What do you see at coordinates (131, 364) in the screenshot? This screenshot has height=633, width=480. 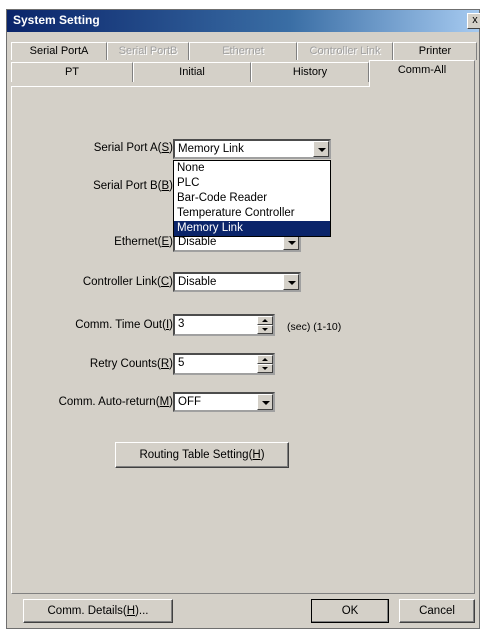 I see `retry-counts-label: Retry Counts(R)` at bounding box center [131, 364].